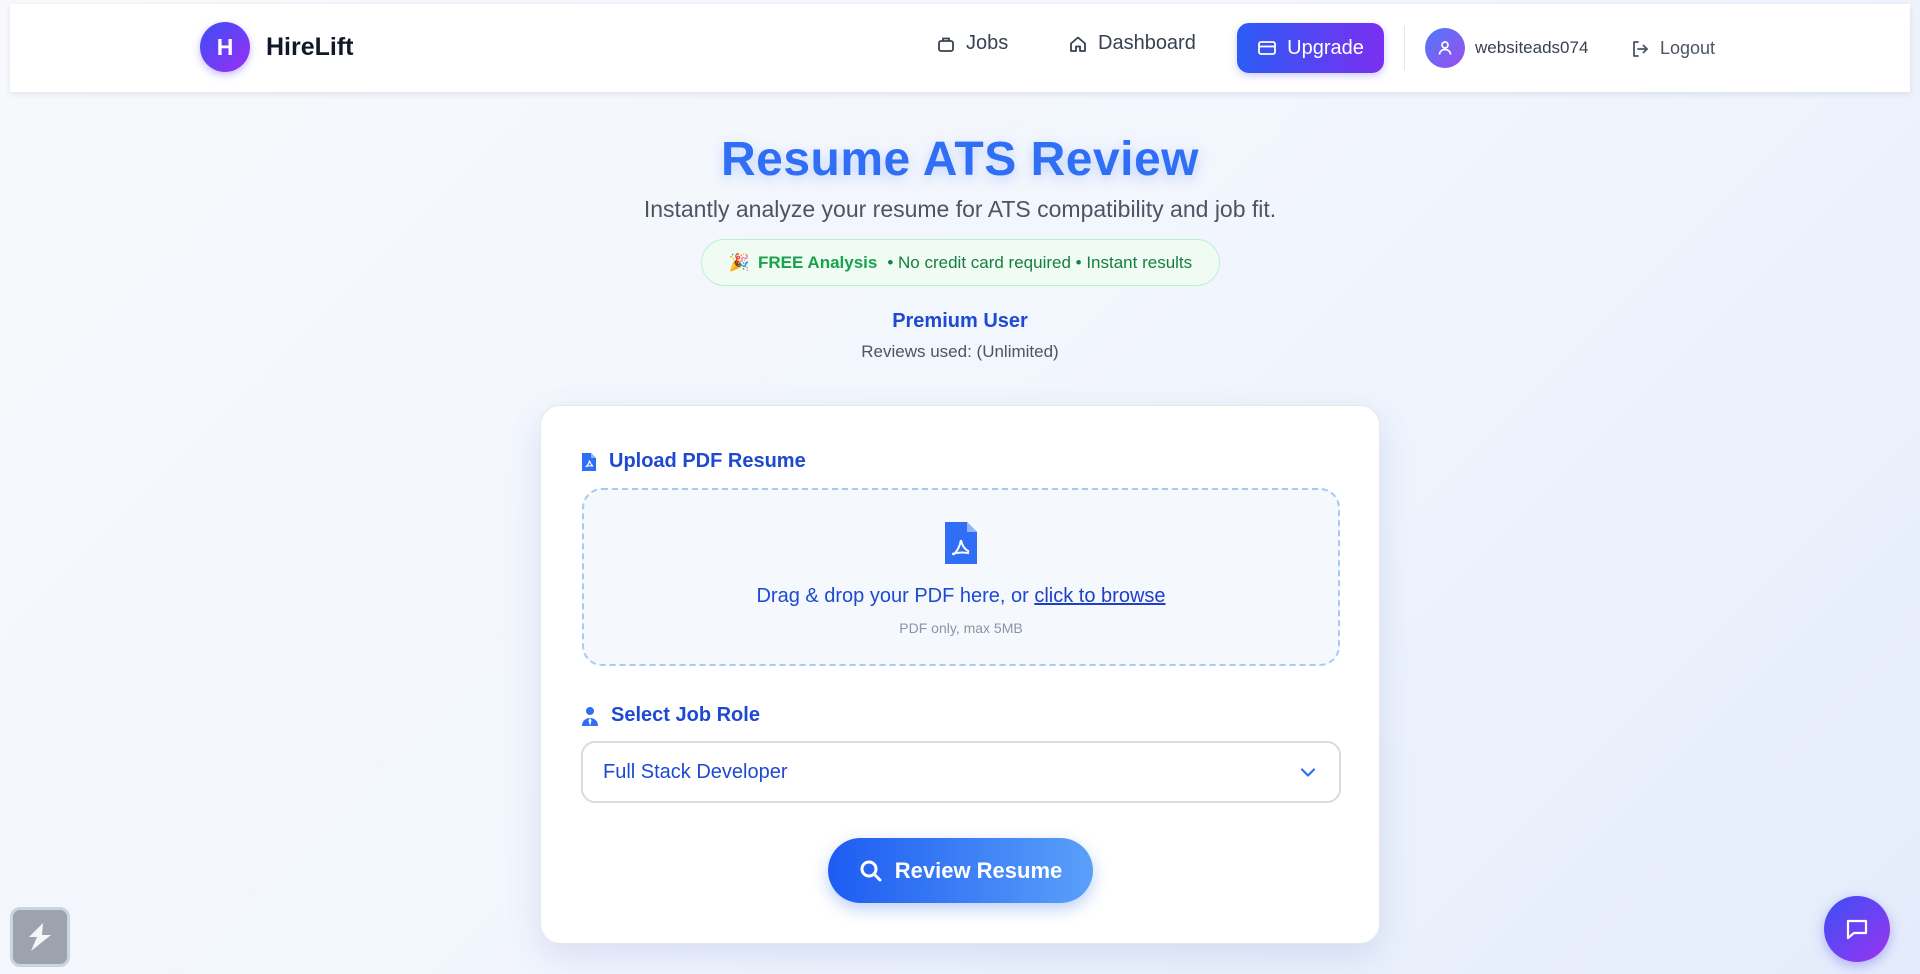 The image size is (1920, 974). What do you see at coordinates (1325, 47) in the screenshot?
I see `upgrade-label: Upgrade` at bounding box center [1325, 47].